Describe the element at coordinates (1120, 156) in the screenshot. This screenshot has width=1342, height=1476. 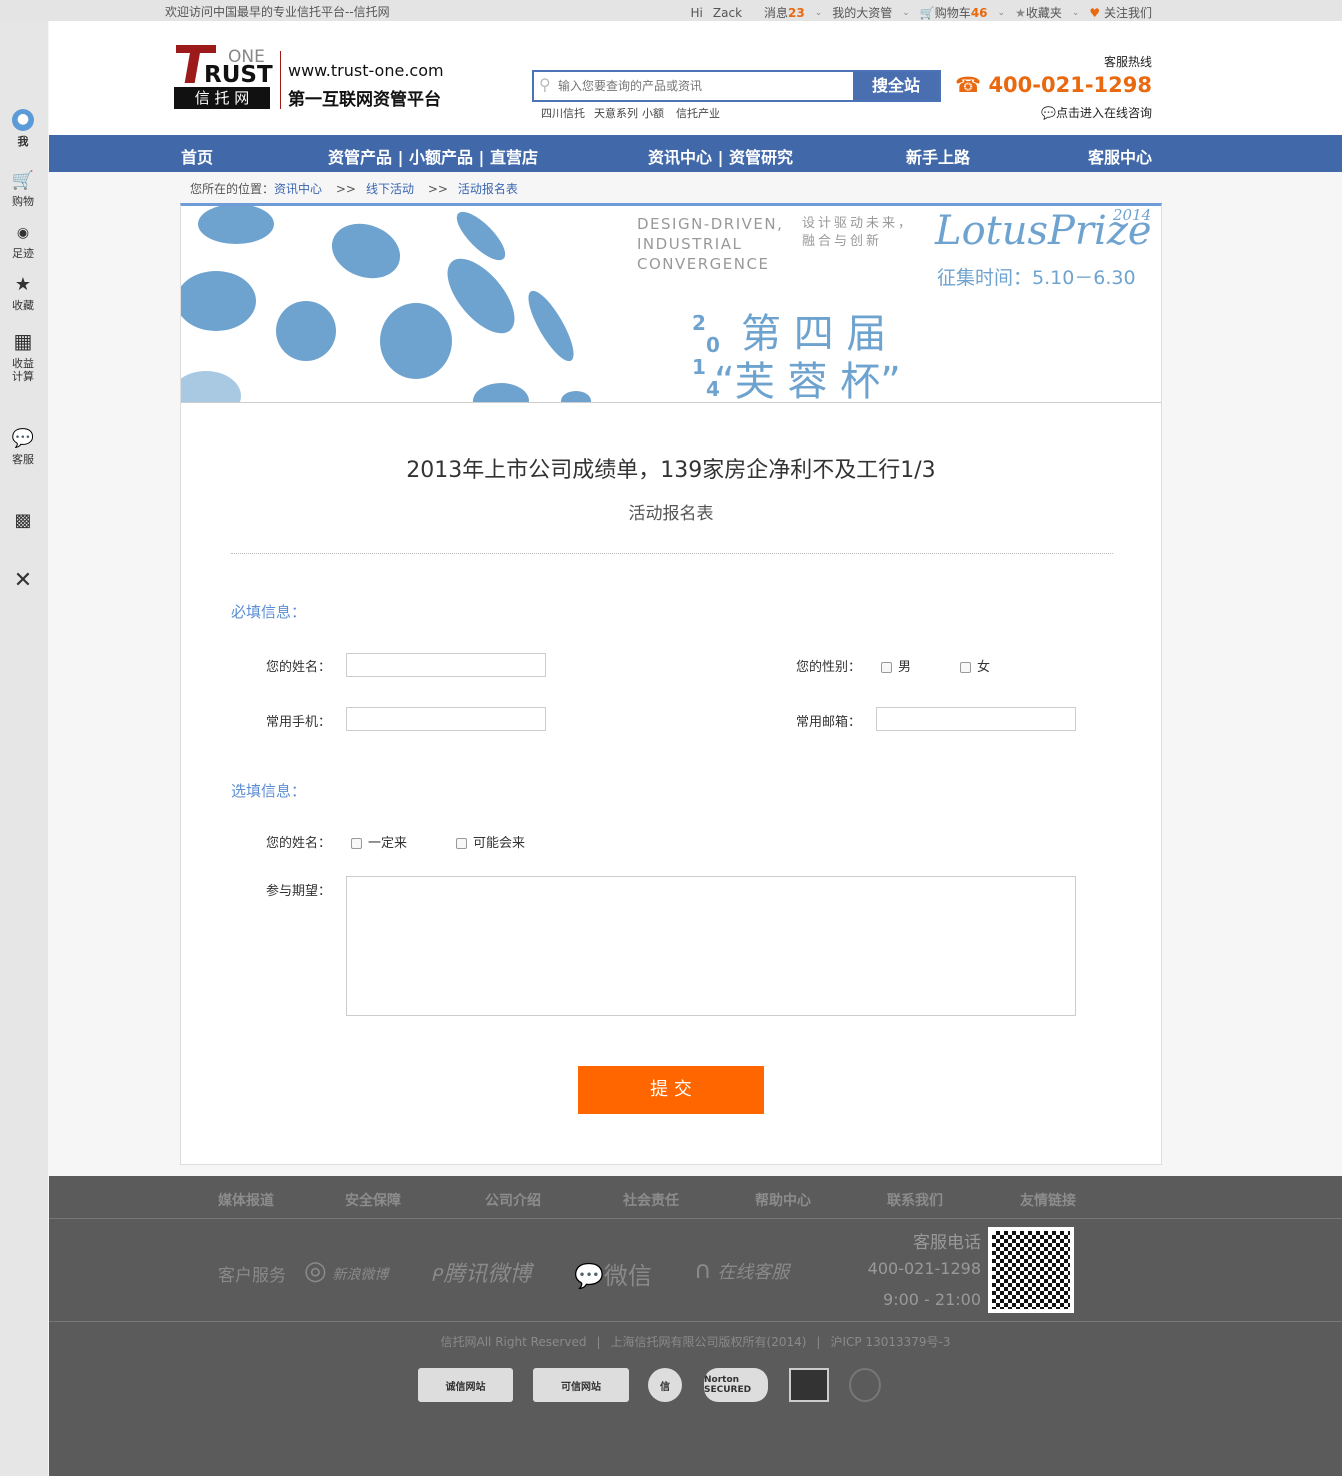
I see `nav-service: 客服中心` at that location.